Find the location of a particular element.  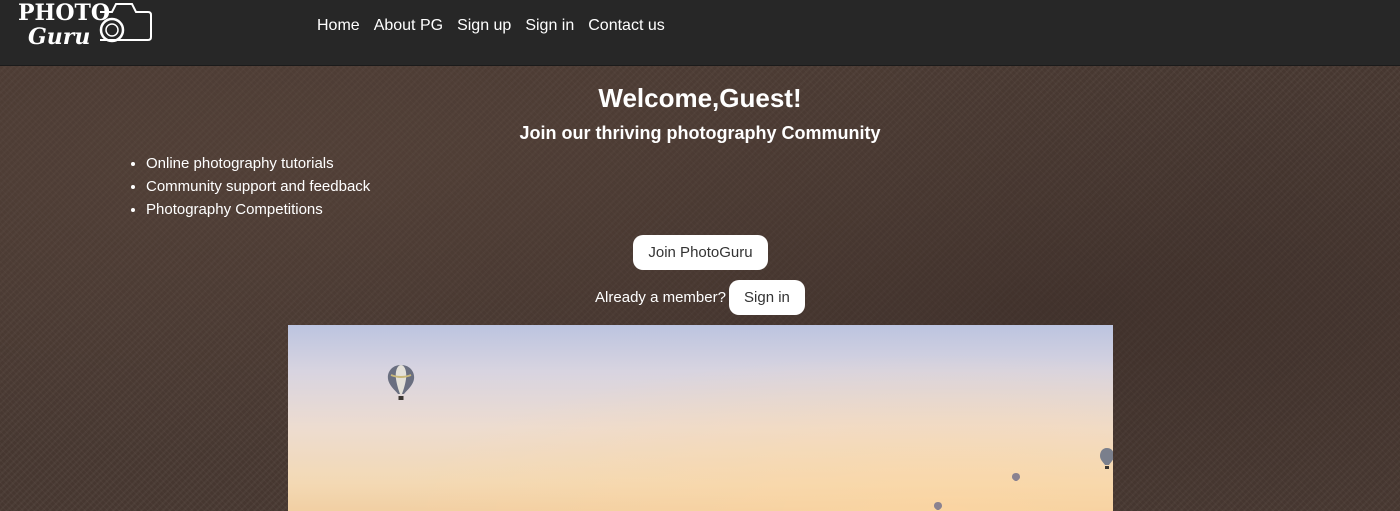

join-photoguru-button: Join PhotoGuru is located at coordinates (700, 252).